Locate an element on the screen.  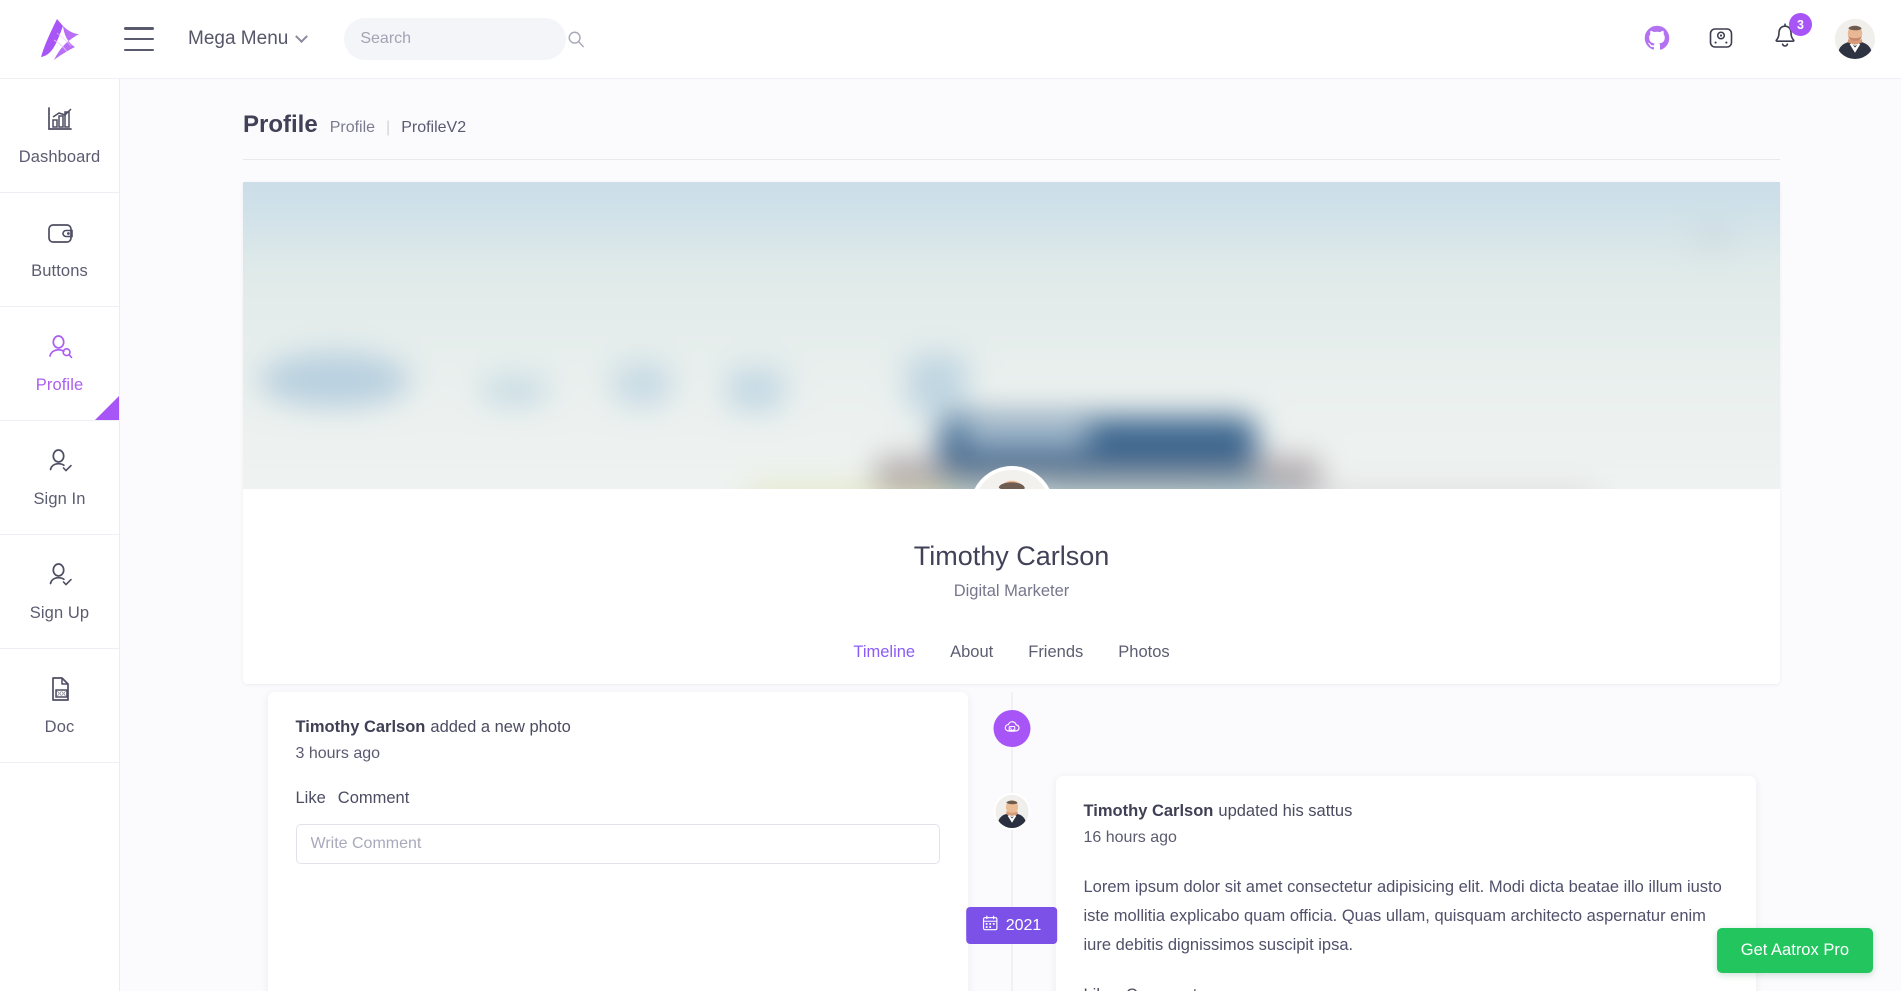
search-icon is located at coordinates (576, 39).